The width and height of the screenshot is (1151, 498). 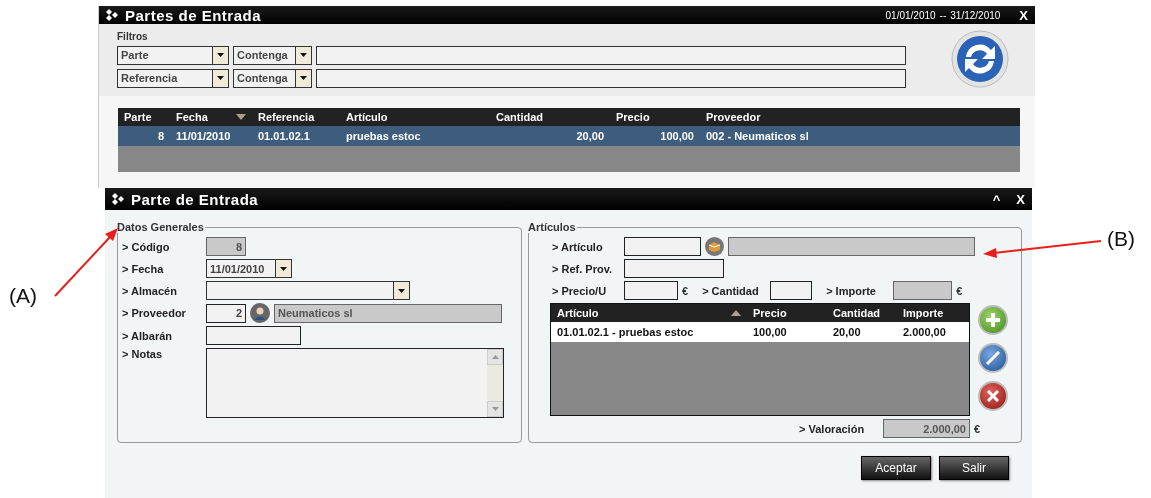 What do you see at coordinates (260, 313) in the screenshot?
I see `user-icon` at bounding box center [260, 313].